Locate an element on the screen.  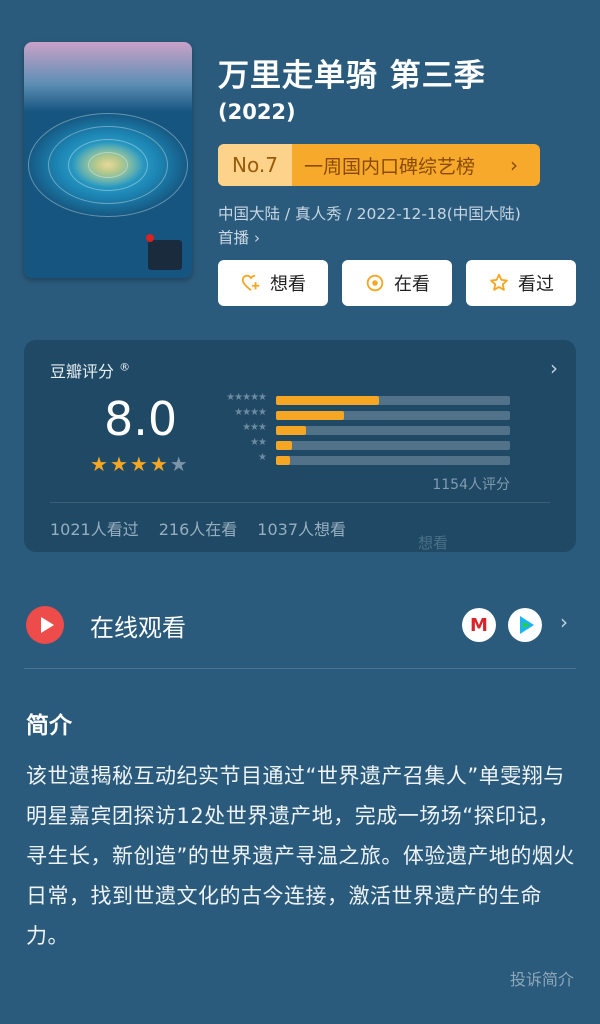
watching-label: 在看 is located at coordinates (412, 284).